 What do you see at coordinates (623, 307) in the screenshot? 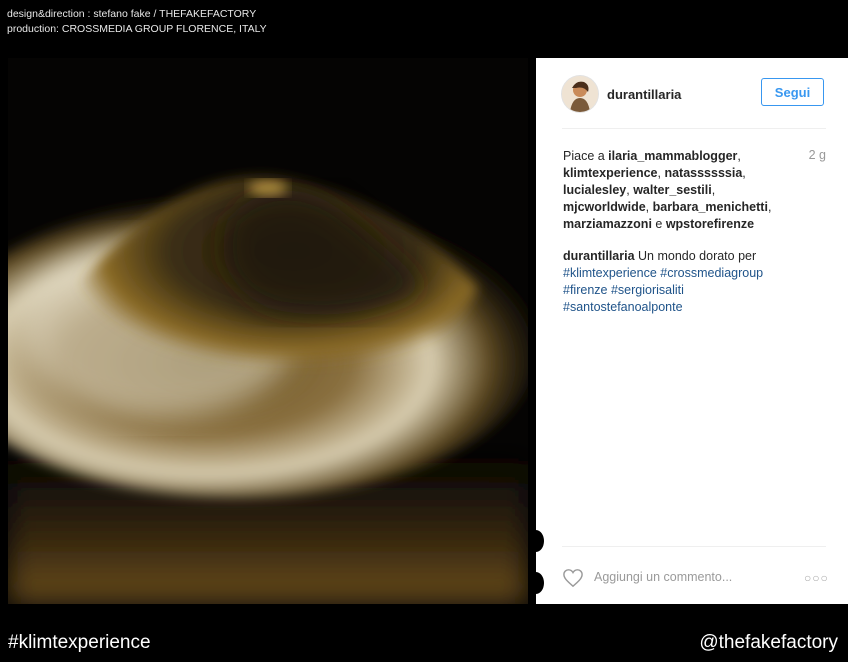
I see `hashtag-link: #santostefanoalponte` at bounding box center [623, 307].